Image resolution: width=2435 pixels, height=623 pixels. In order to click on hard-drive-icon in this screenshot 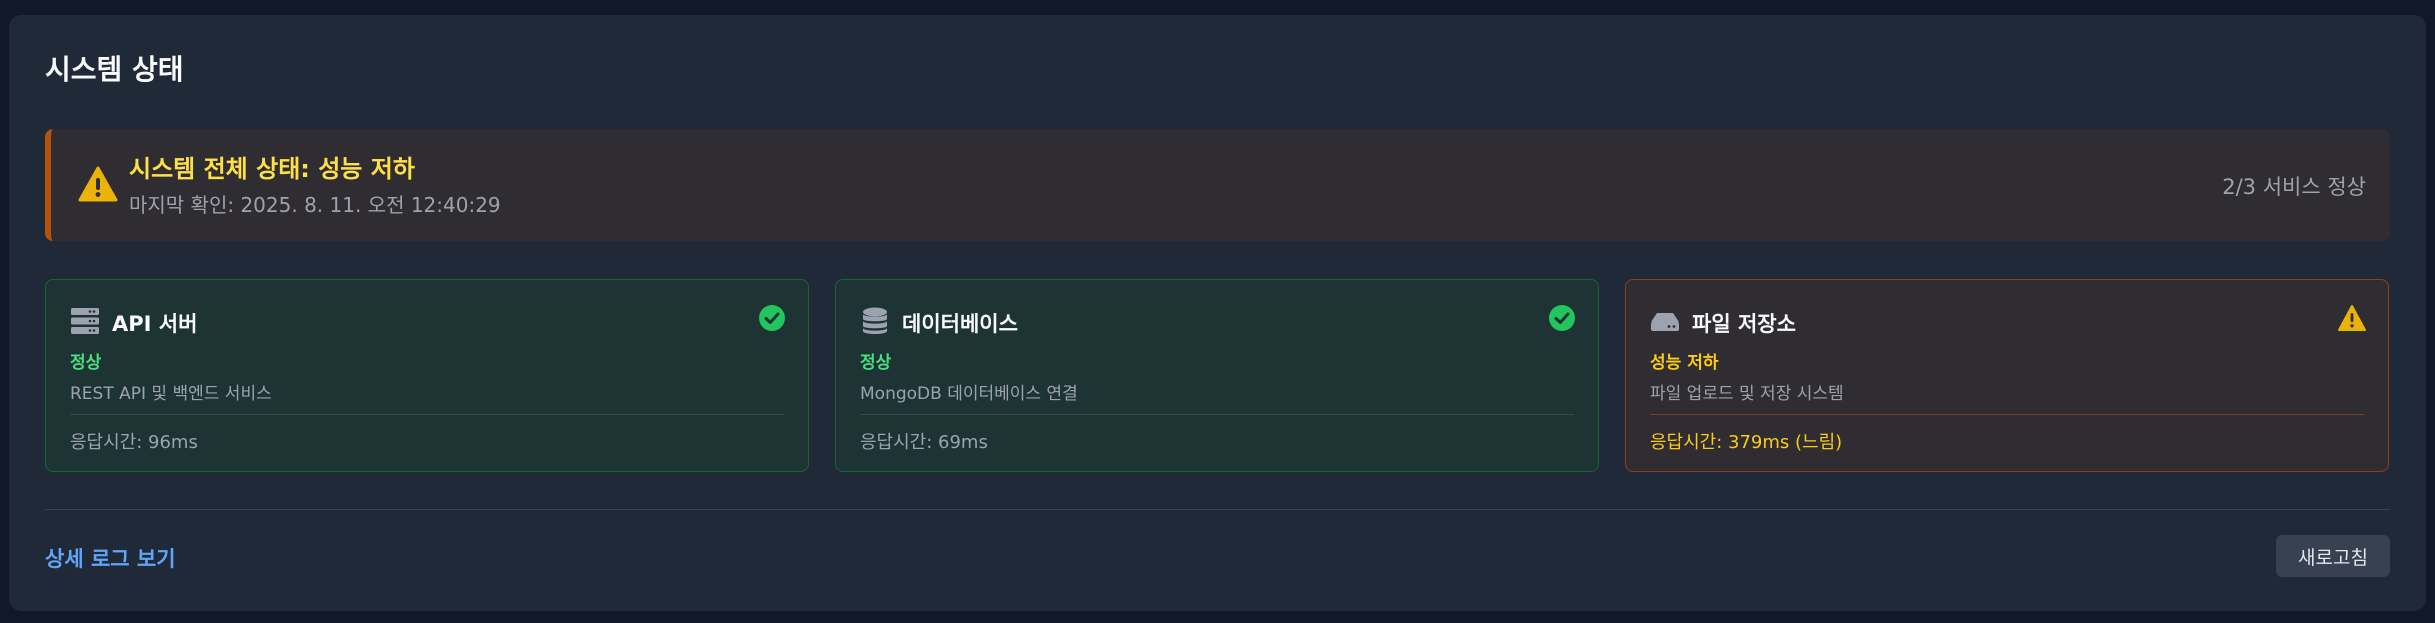, I will do `click(1665, 322)`.